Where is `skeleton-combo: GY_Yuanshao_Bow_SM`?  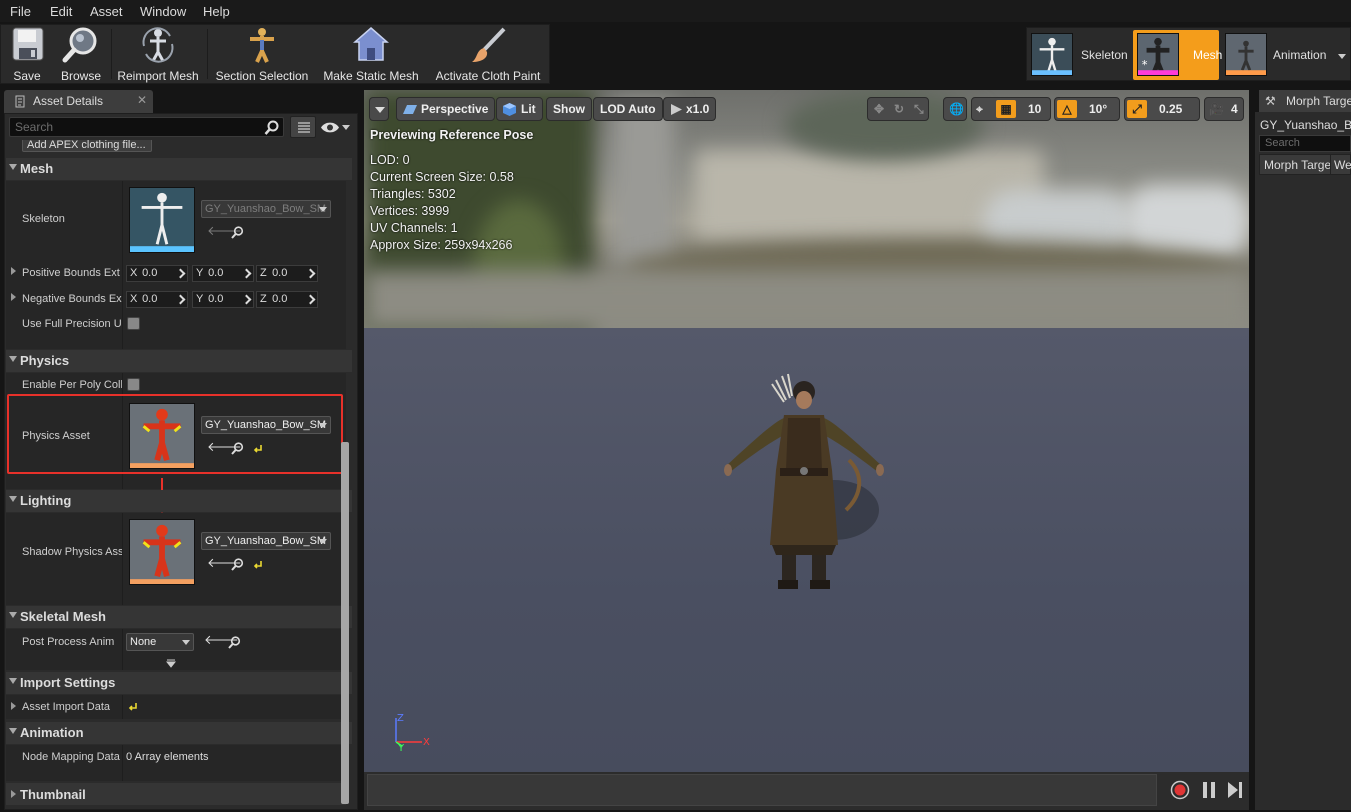 skeleton-combo: GY_Yuanshao_Bow_SM is located at coordinates (266, 209).